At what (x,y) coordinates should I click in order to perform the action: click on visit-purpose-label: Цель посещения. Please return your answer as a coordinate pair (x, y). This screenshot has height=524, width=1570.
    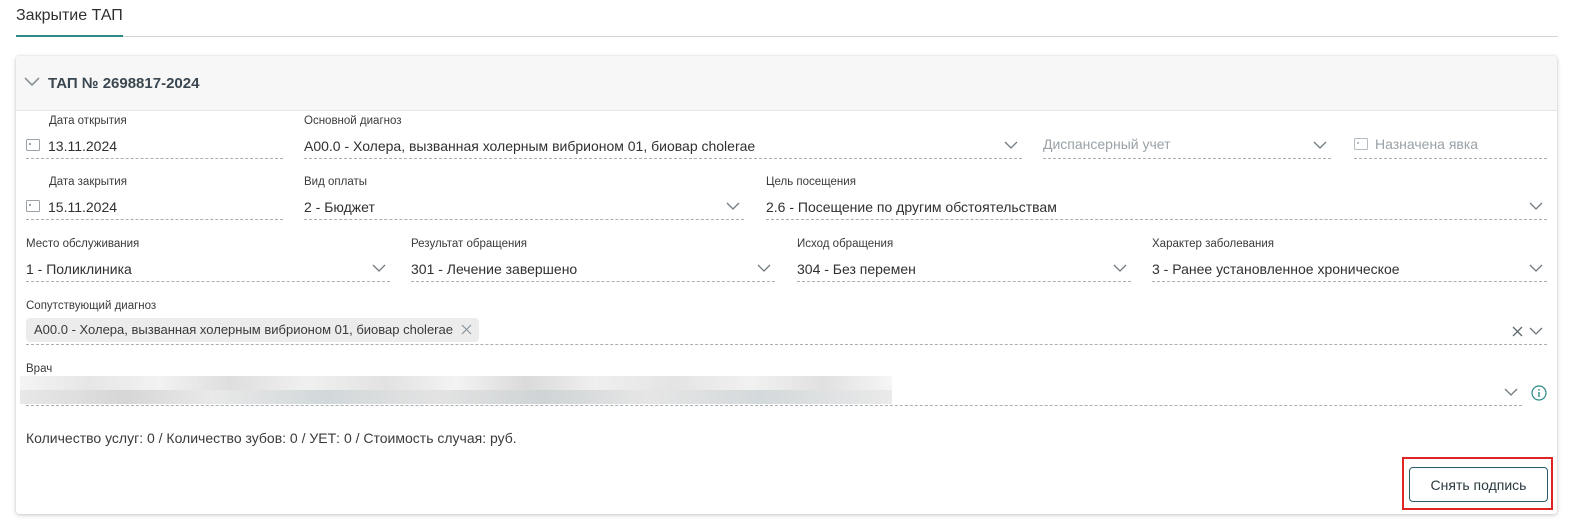
    Looking at the image, I should click on (811, 182).